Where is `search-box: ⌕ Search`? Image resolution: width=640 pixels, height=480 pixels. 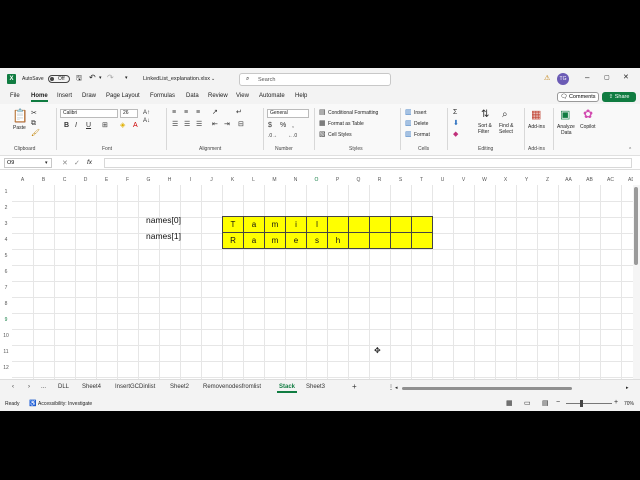 search-box: ⌕ Search is located at coordinates (315, 79).